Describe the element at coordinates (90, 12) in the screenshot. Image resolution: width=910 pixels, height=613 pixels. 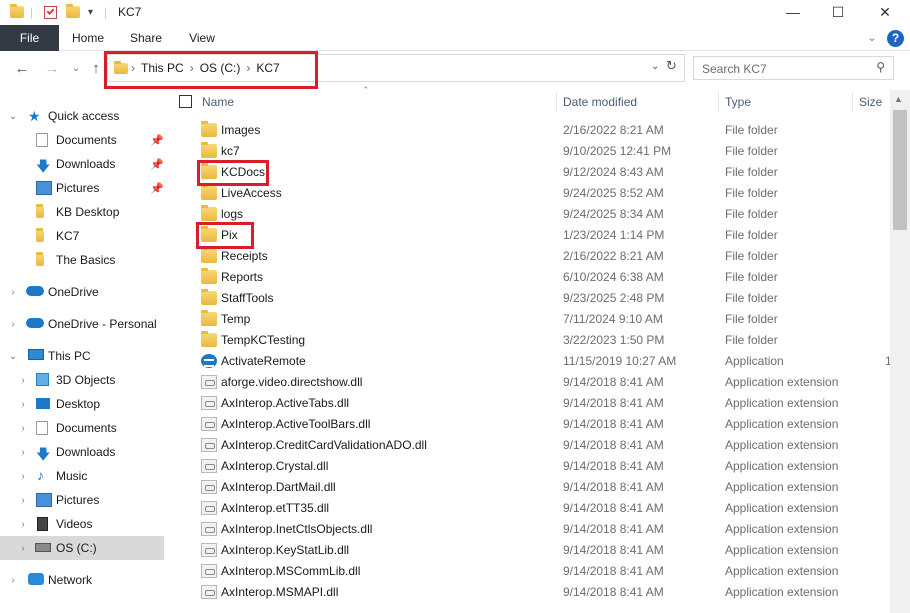
I see `customize-toolbar-icon: ▾` at that location.